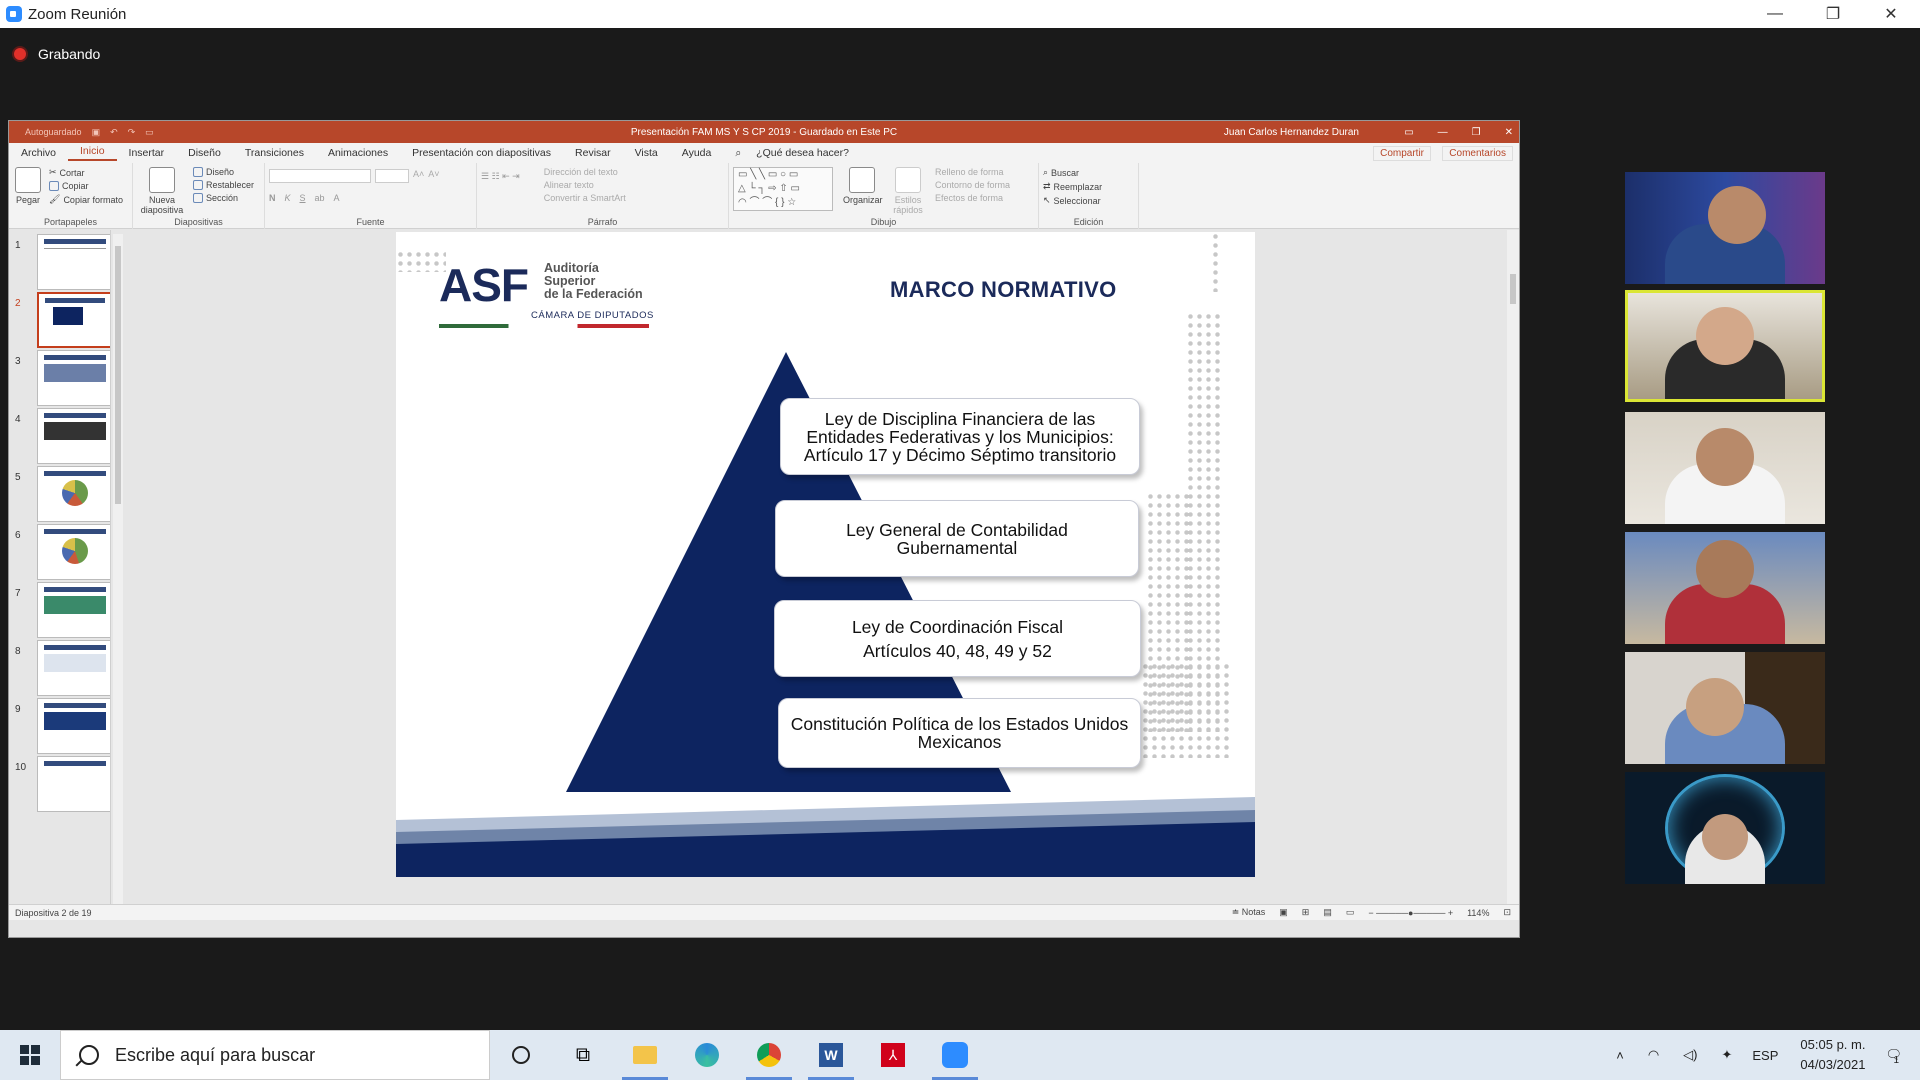  I want to click on recording-indicator: Grabando, so click(57, 54).